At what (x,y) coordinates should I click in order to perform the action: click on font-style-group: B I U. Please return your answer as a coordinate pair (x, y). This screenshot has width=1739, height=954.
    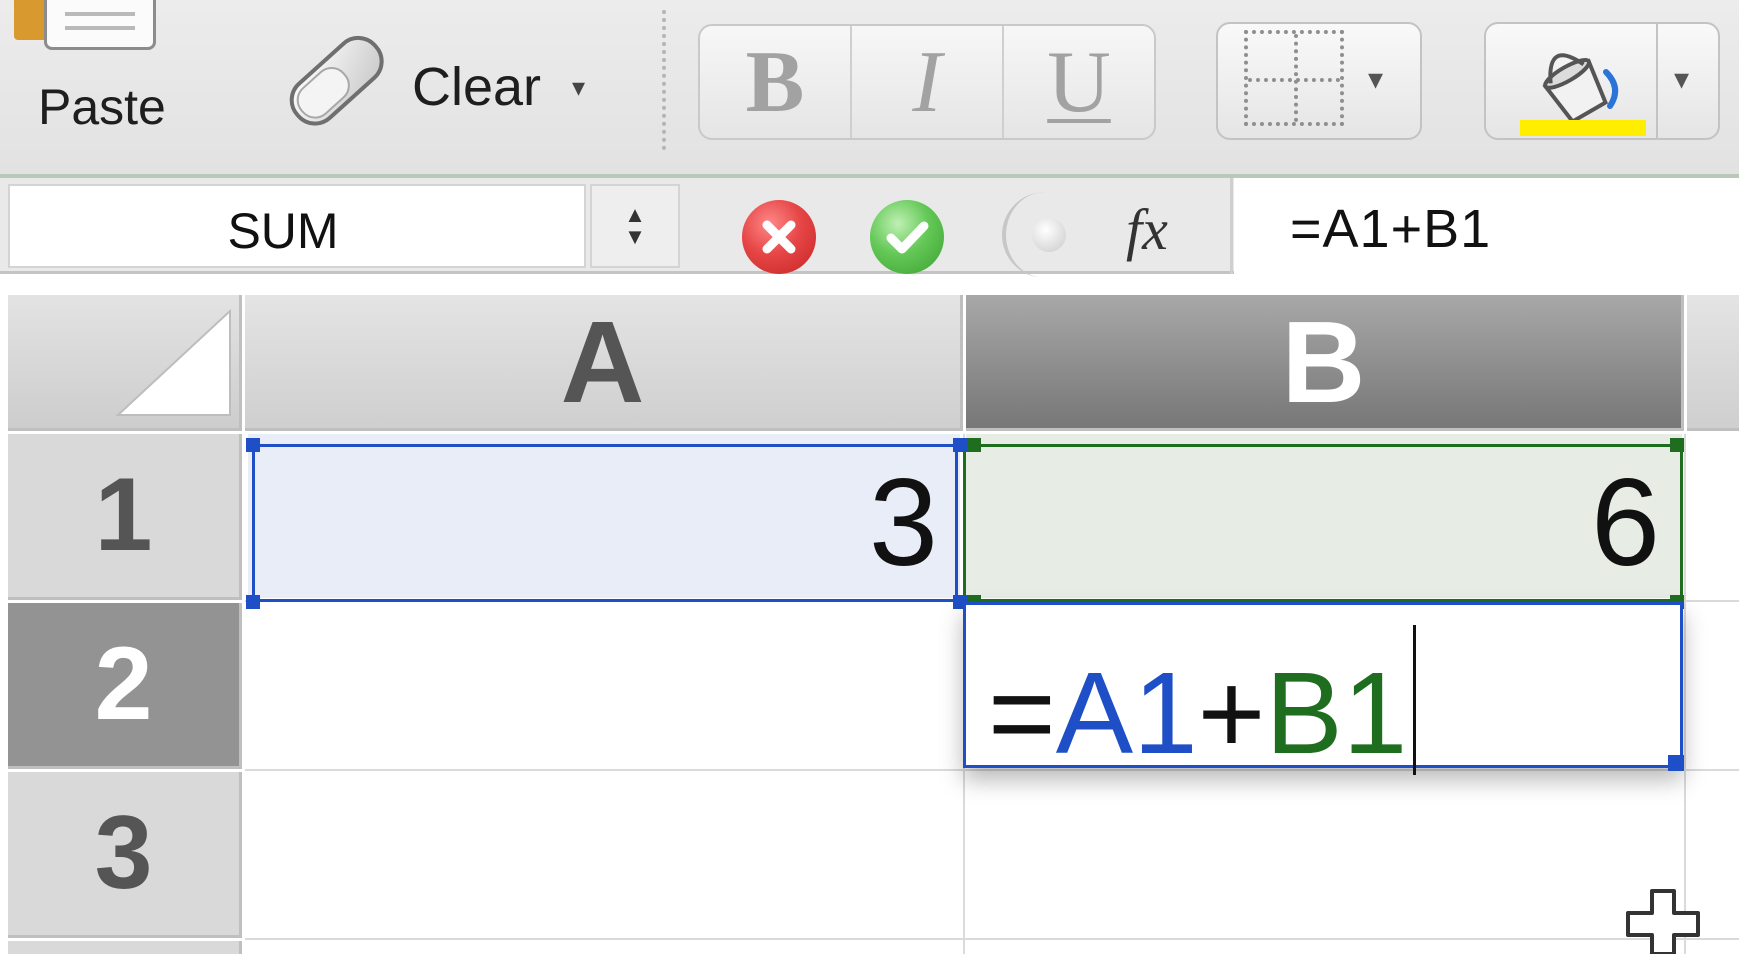
    Looking at the image, I should click on (927, 82).